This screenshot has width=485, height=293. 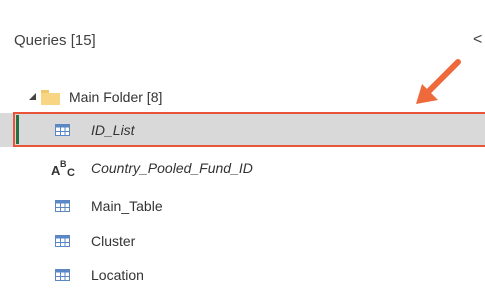 I want to click on highlight-outline, so click(x=249, y=129).